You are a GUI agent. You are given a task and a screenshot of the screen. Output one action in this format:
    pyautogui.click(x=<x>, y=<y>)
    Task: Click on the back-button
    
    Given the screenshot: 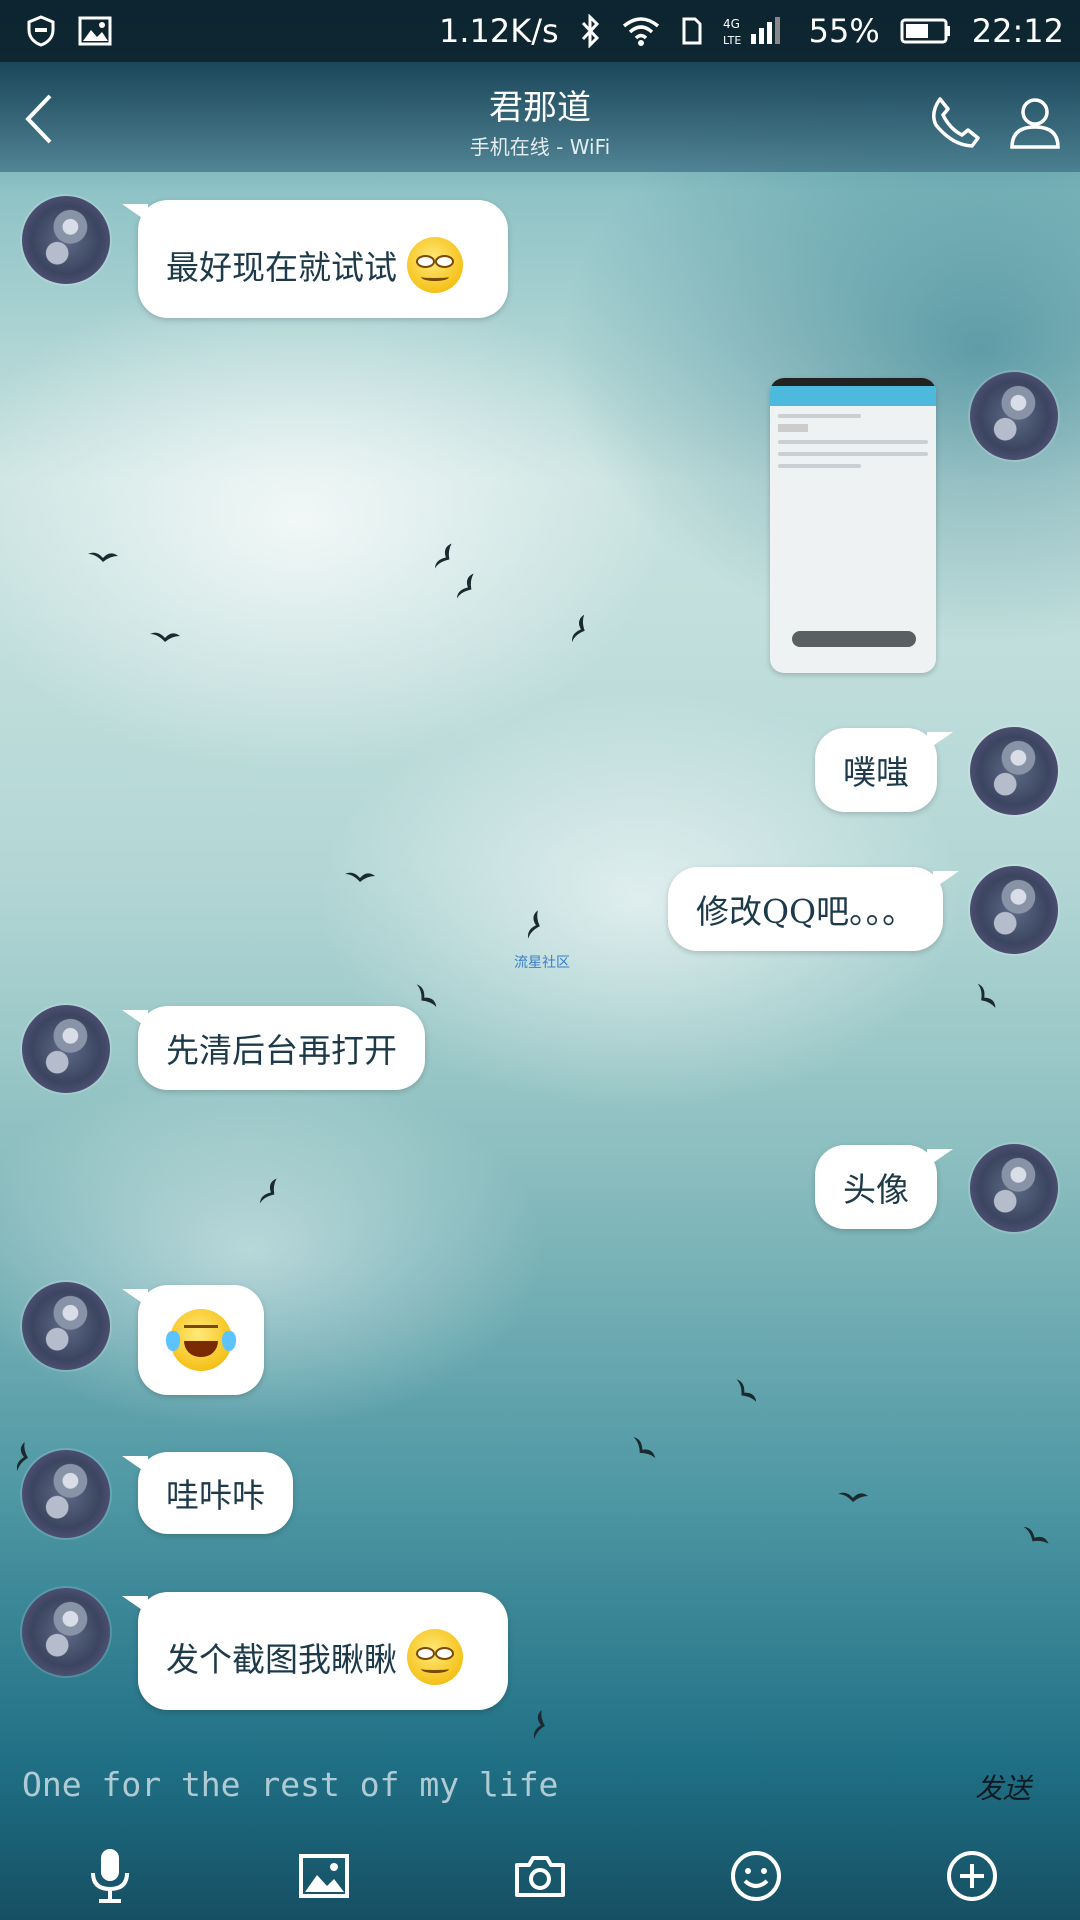 What is the action you would take?
    pyautogui.click(x=39, y=119)
    